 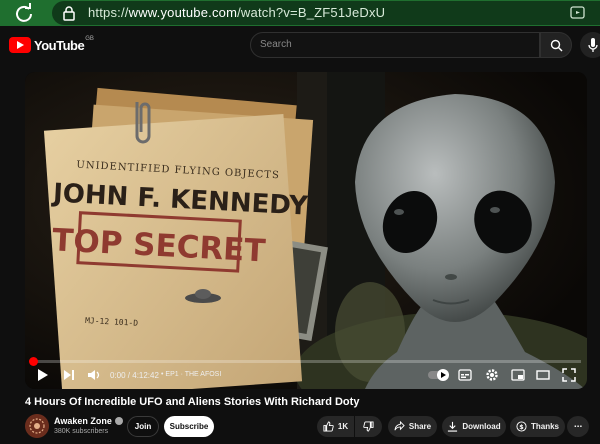 I want to click on thanks-button: $ Thanks, so click(x=537, y=426).